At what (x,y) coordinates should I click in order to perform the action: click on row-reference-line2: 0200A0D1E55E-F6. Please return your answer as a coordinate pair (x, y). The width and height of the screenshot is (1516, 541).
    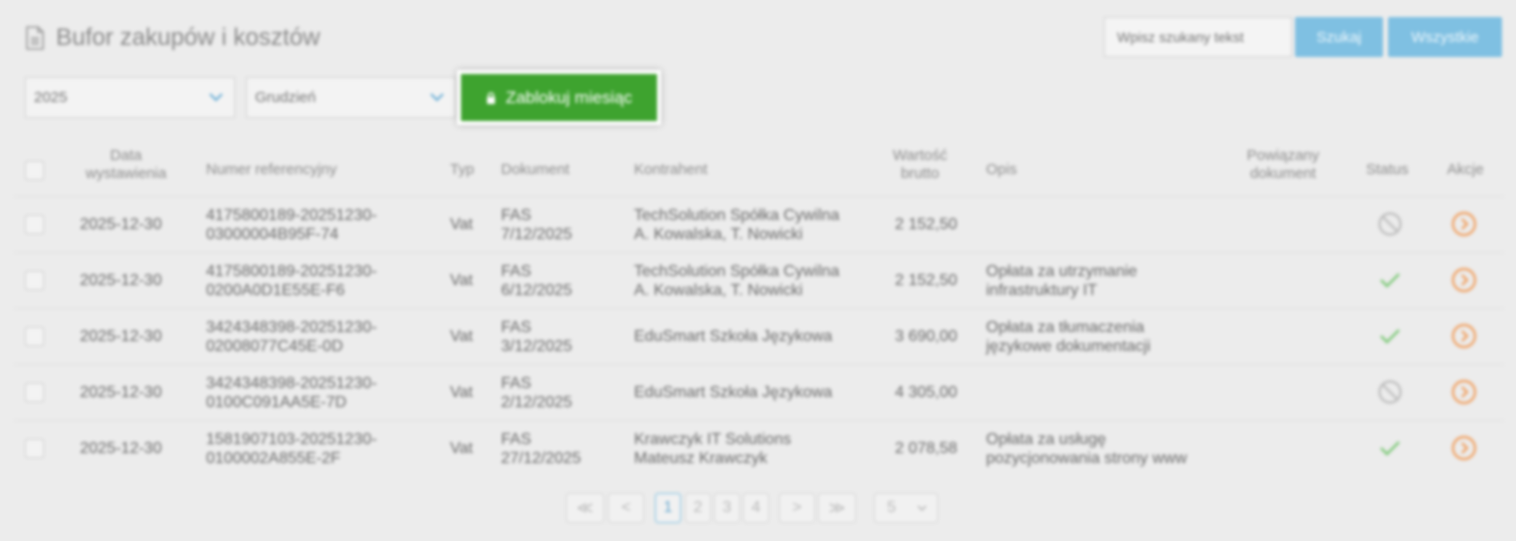
    Looking at the image, I should click on (275, 290).